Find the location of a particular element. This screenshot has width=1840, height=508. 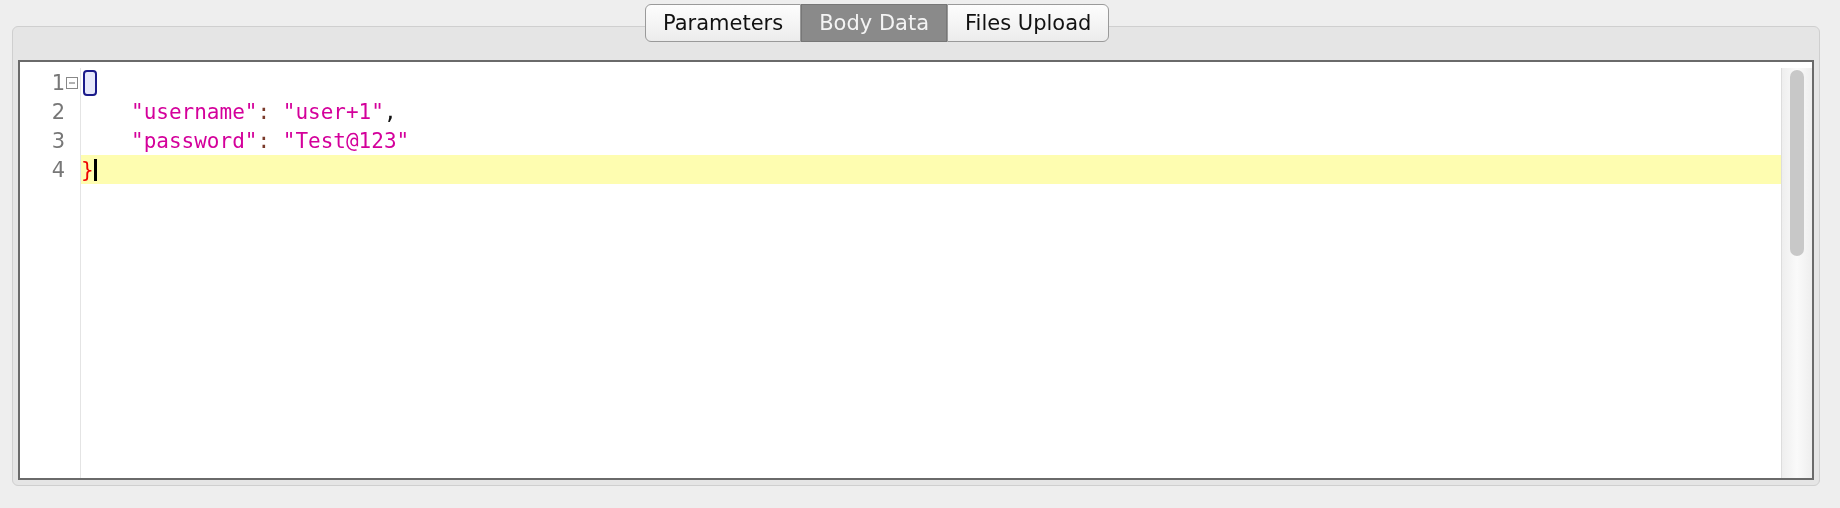

line-number: 2 is located at coordinates (58, 111).